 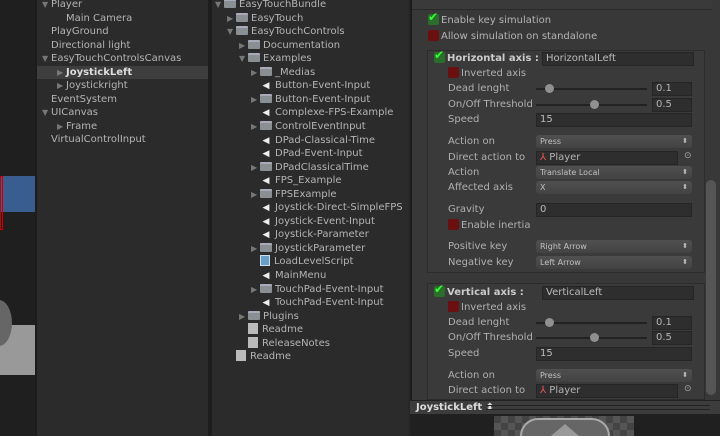 What do you see at coordinates (310, 343) in the screenshot?
I see `project-item: ReleaseNotes` at bounding box center [310, 343].